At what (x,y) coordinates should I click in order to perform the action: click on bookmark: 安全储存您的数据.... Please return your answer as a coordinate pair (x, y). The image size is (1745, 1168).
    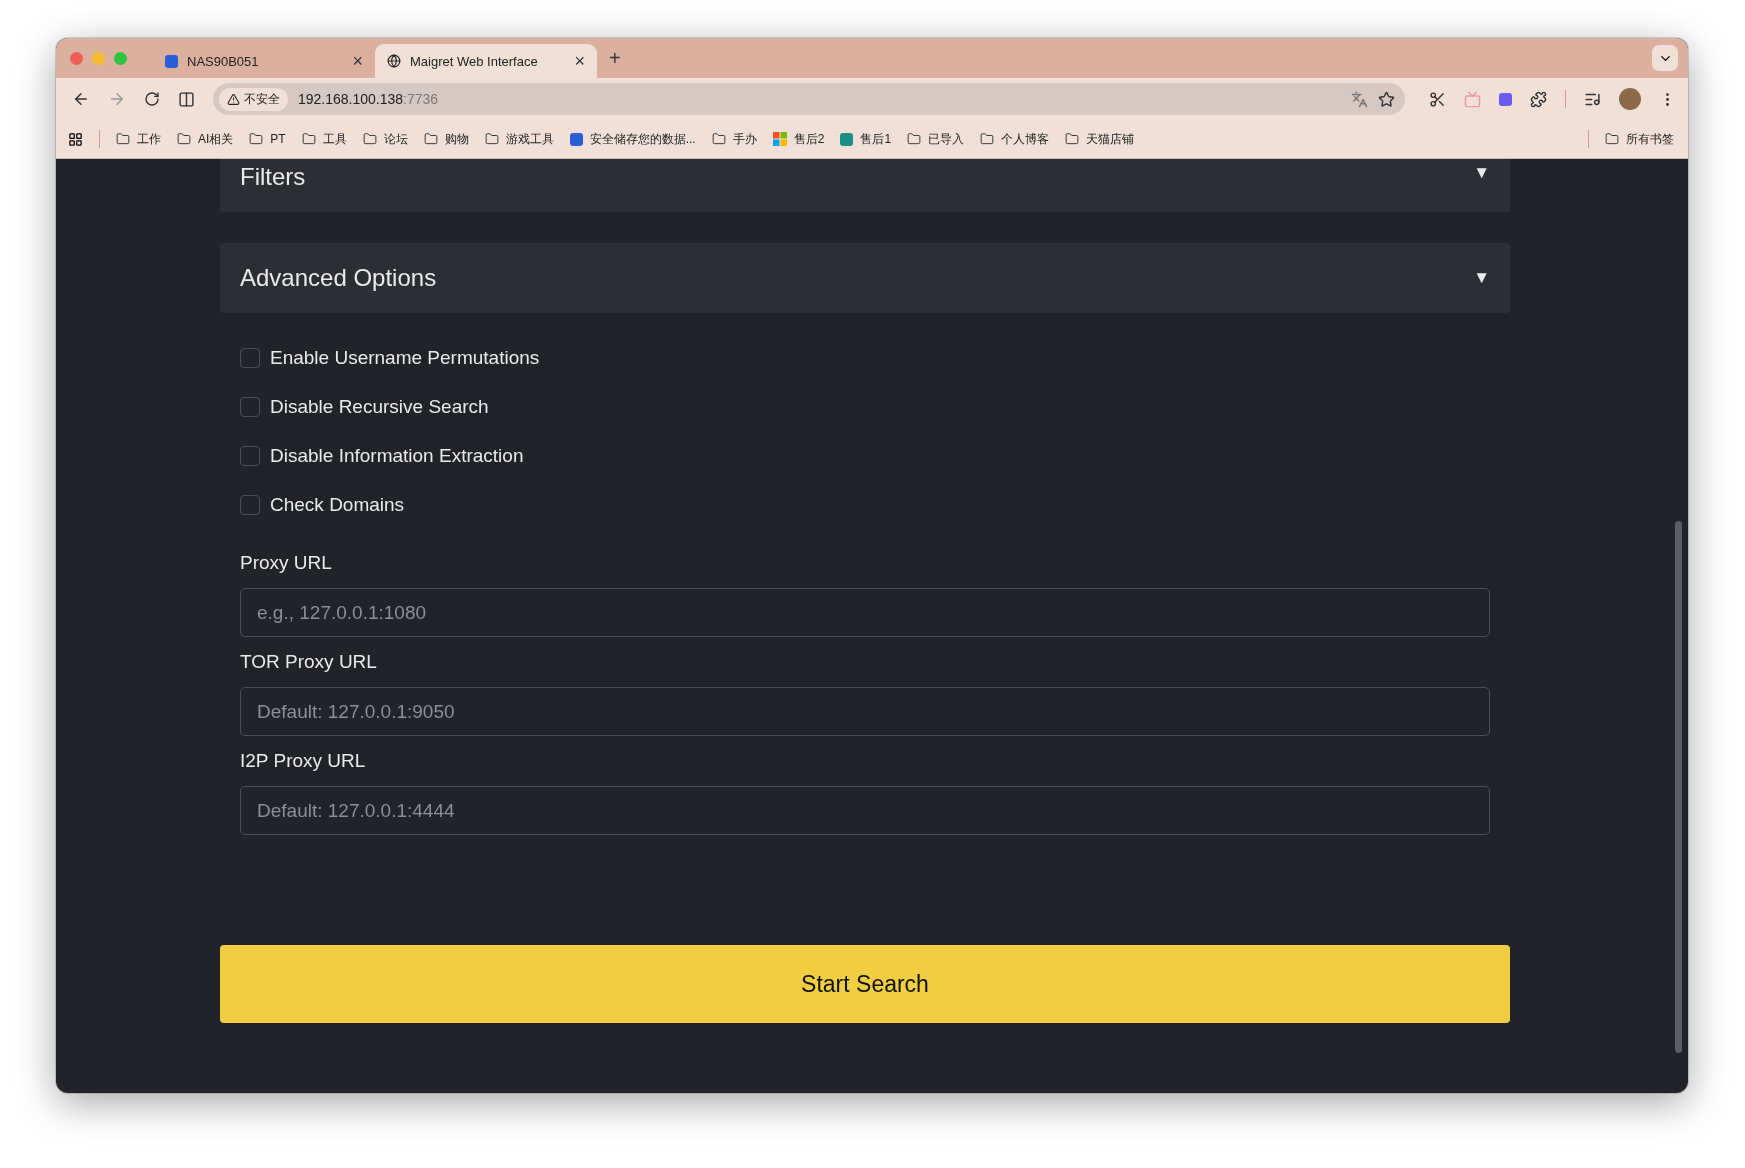
    Looking at the image, I should click on (632, 139).